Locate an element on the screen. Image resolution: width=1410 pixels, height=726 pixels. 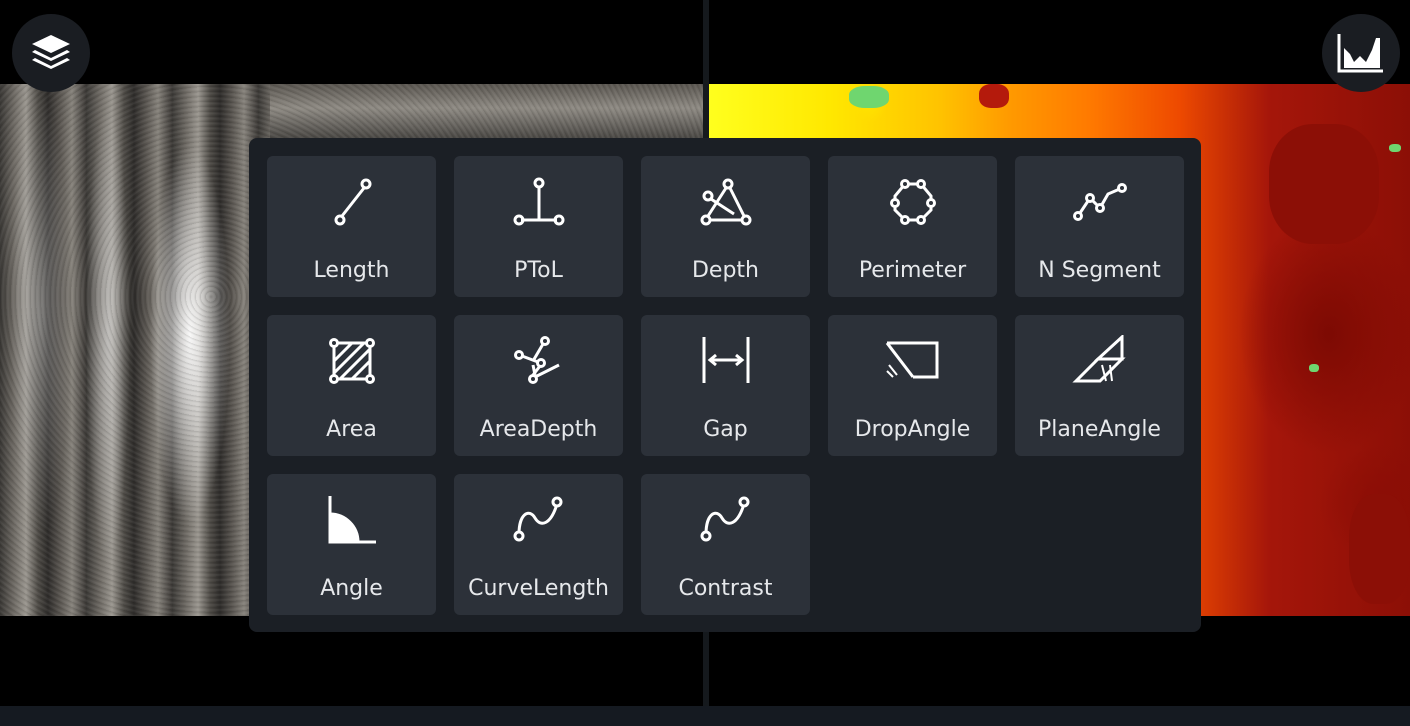
measure-plane-angle-label: PlaneAngle is located at coordinates (1099, 429).